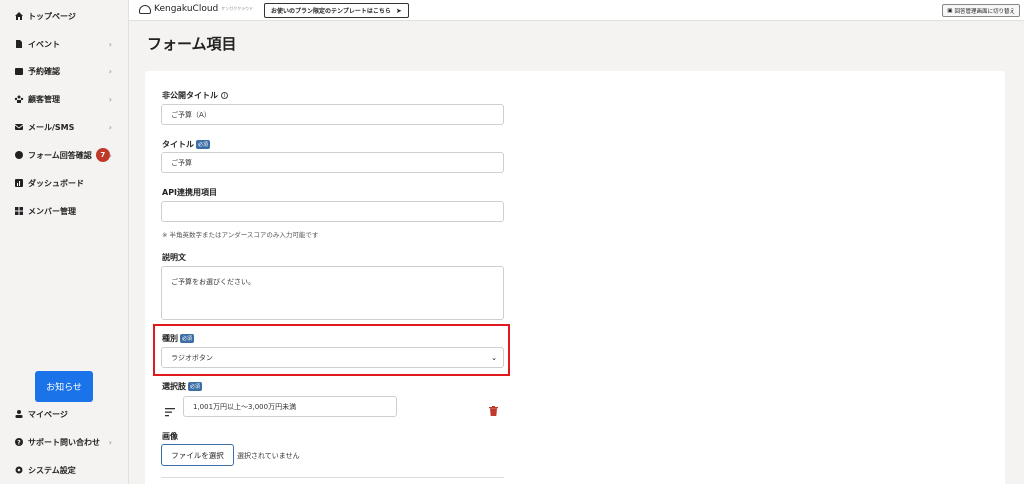  What do you see at coordinates (224, 95) in the screenshot?
I see `info-icon: i` at bounding box center [224, 95].